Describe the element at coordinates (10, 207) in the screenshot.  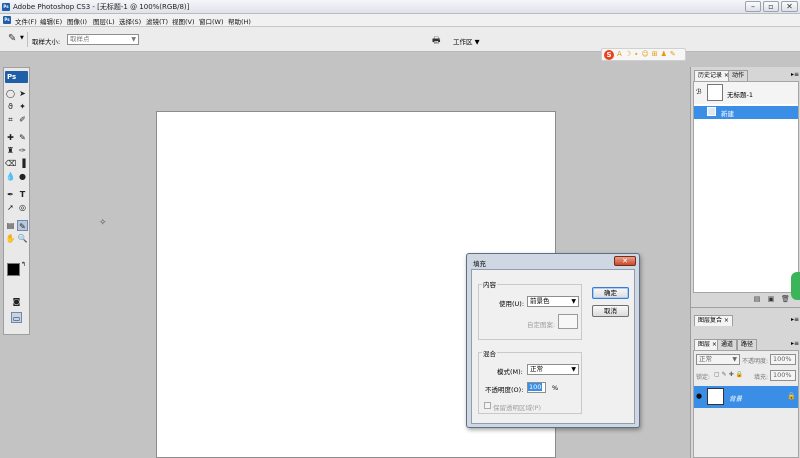
I see `path-selection-tool-icon: ➚` at that location.